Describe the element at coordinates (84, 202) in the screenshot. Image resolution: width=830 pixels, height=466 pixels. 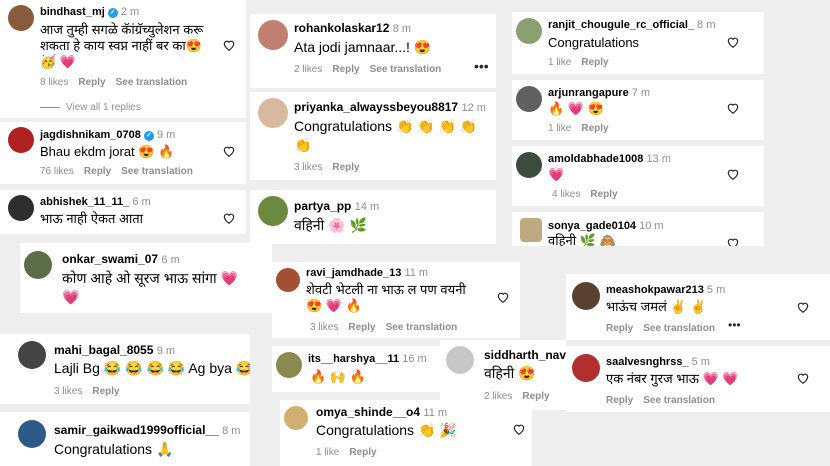
I see `username: abhishek_11_11_` at that location.